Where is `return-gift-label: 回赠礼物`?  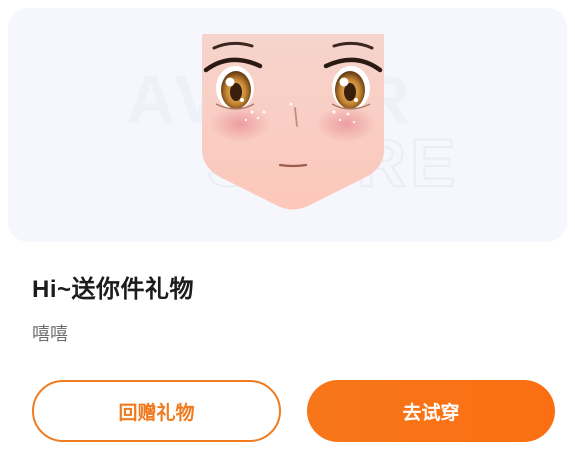 return-gift-label: 回赠礼物 is located at coordinates (156, 413).